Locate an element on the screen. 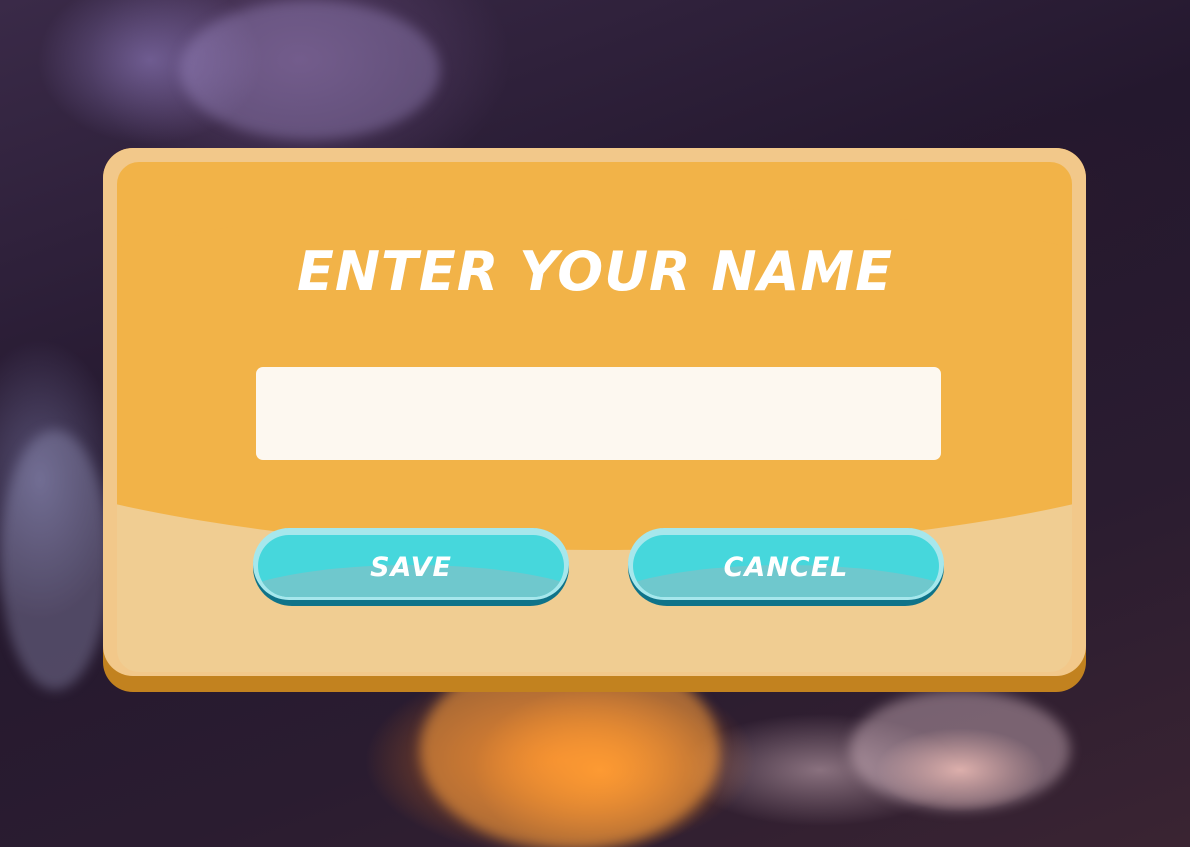  cancel-button-label: CANCEL is located at coordinates (786, 567).